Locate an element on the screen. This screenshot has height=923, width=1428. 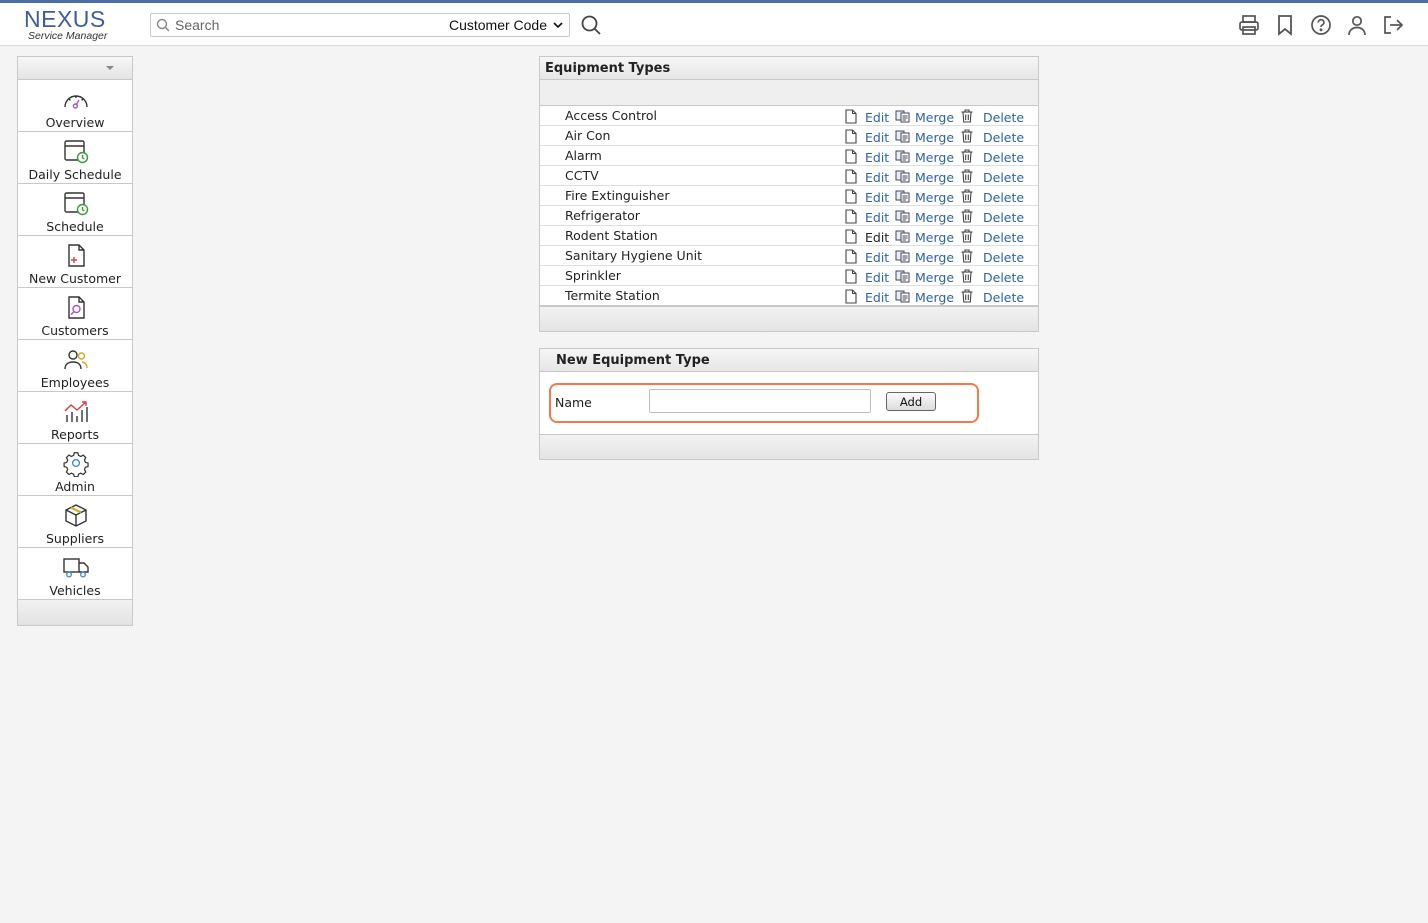
people-icon is located at coordinates (76, 360).